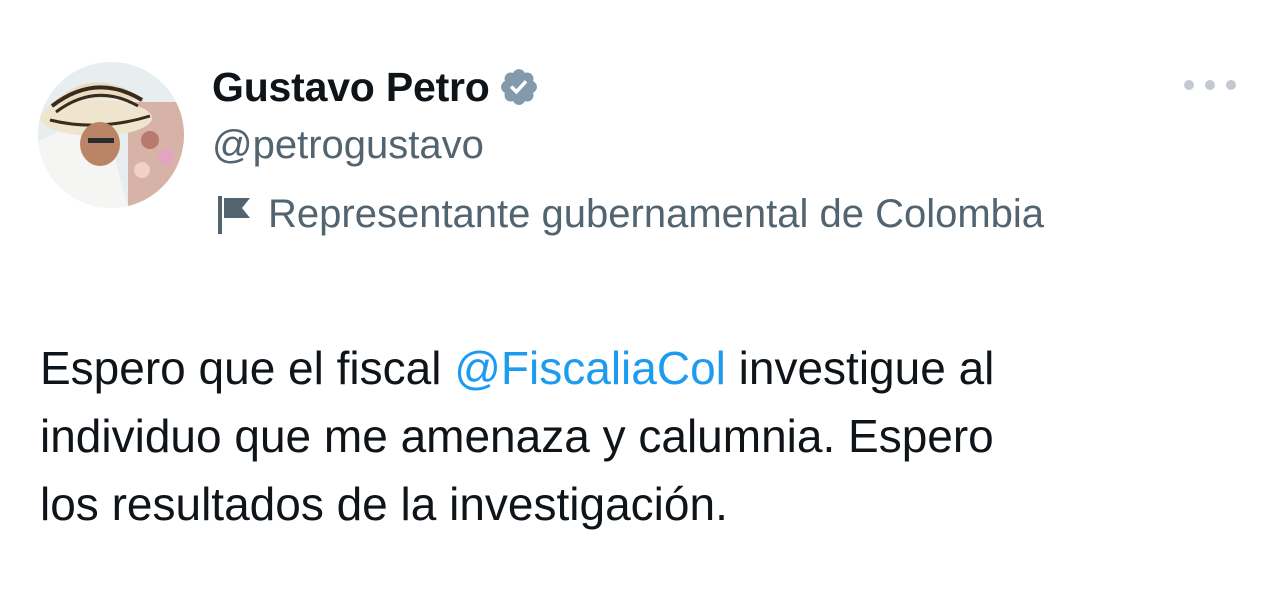 The image size is (1280, 600). Describe the element at coordinates (111, 135) in the screenshot. I see `avatar` at that location.